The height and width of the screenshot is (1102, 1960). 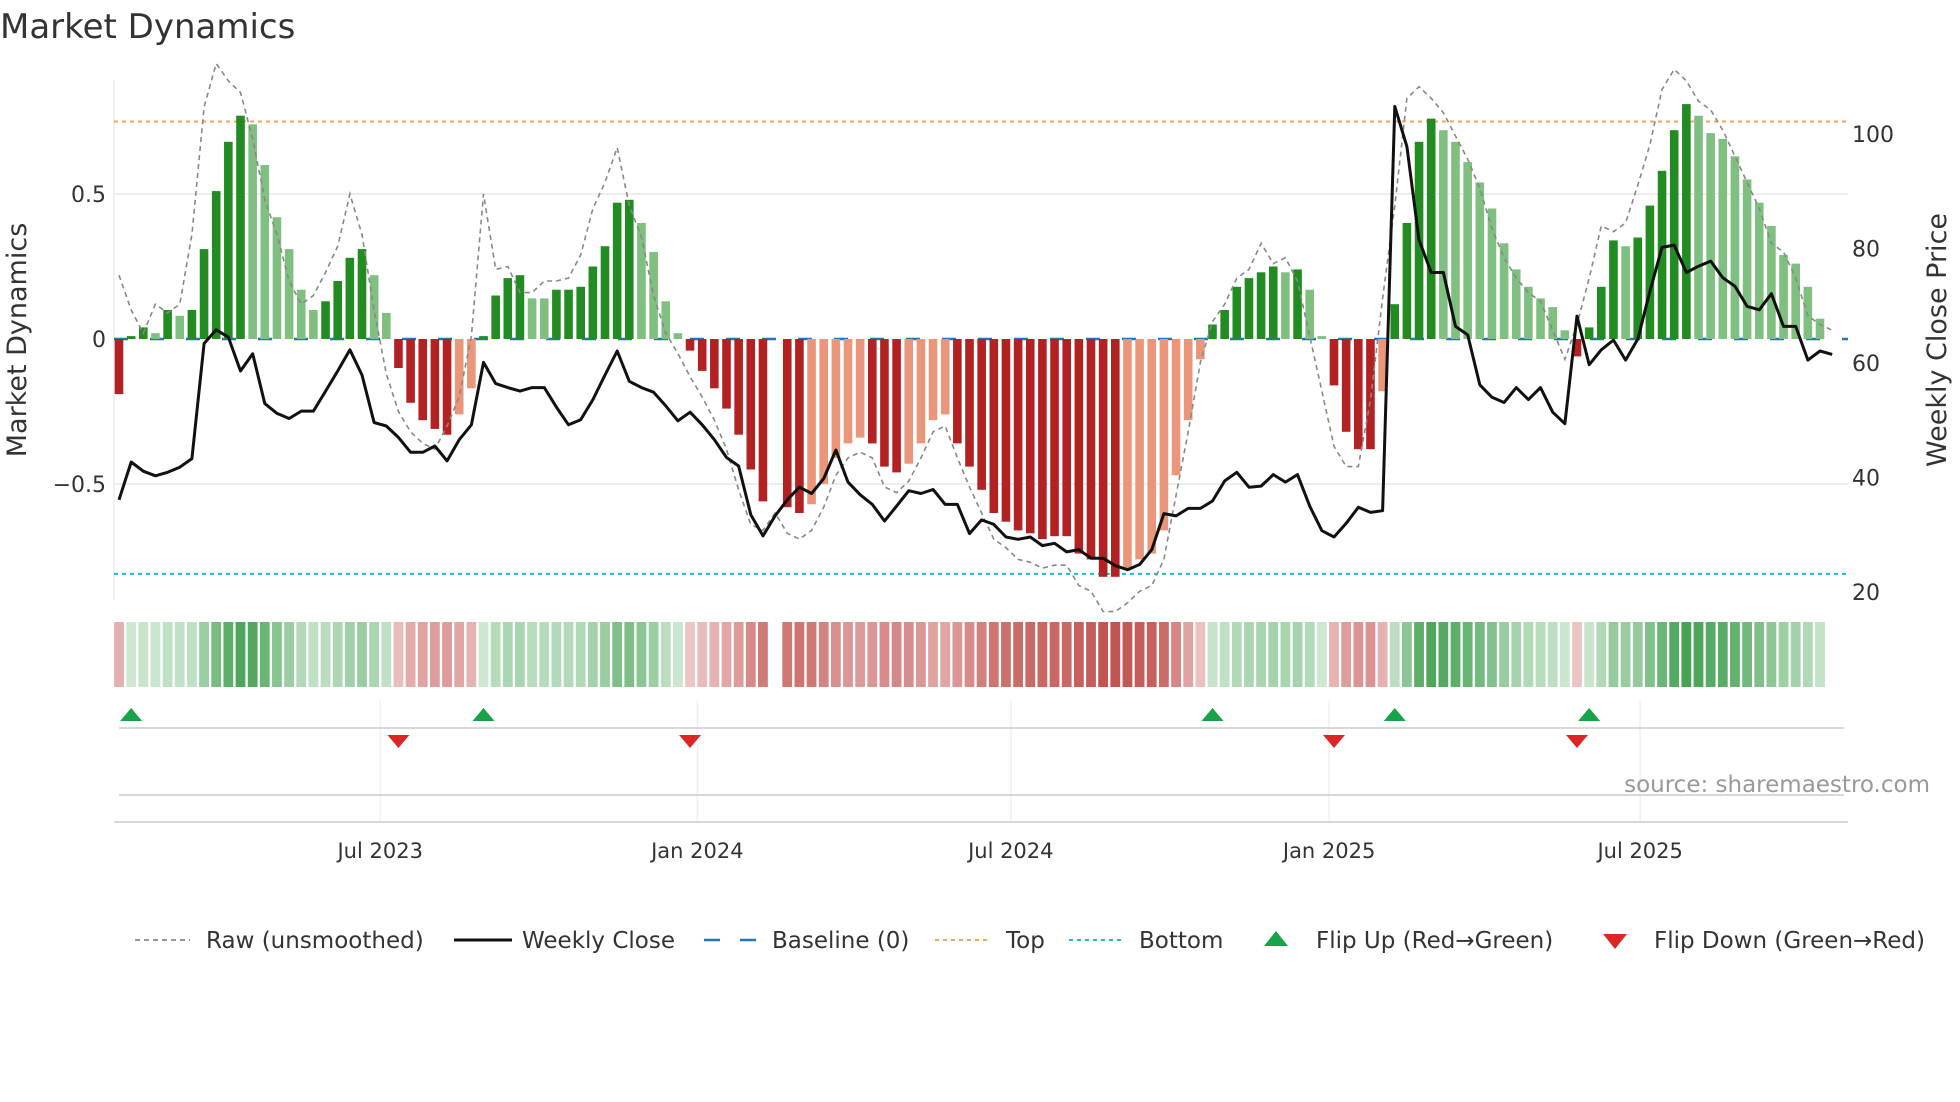 I want to click on x-tick-label: Jul 2023, so click(x=378, y=851).